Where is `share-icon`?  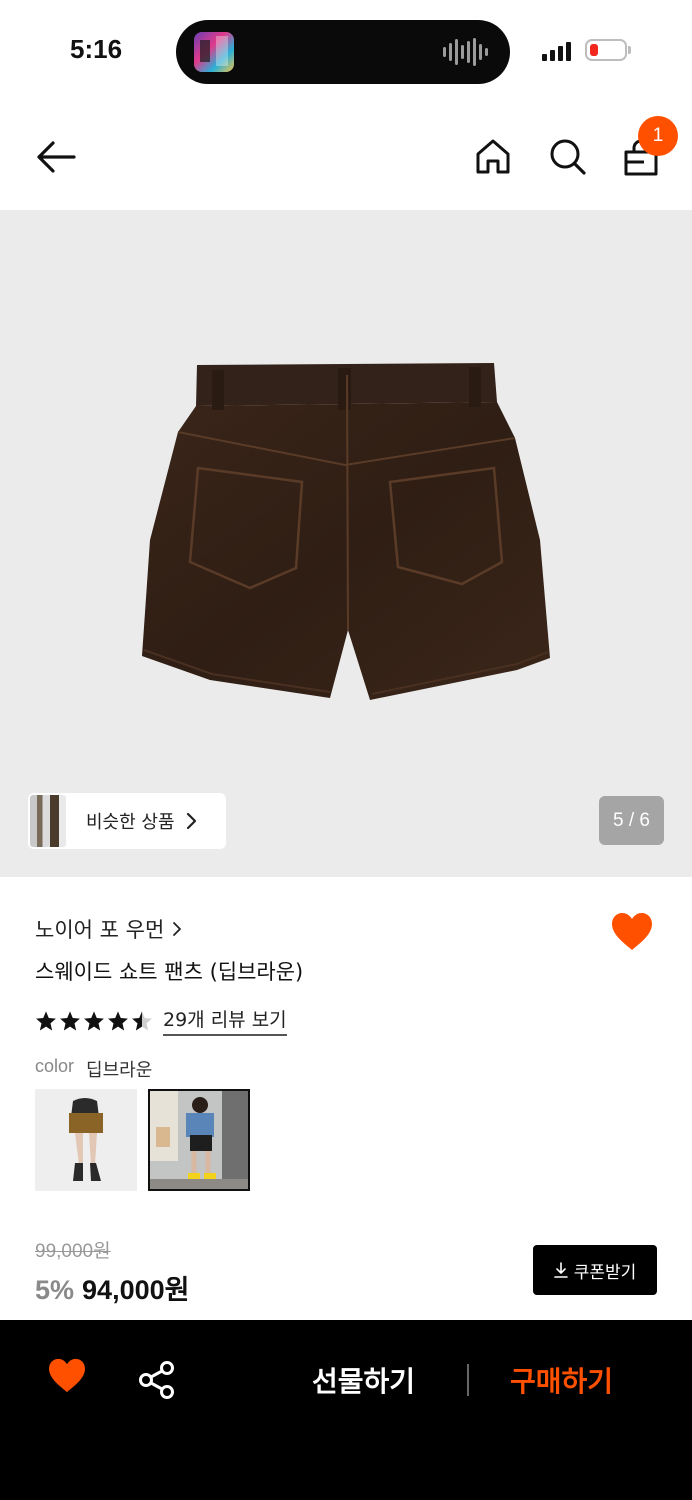
share-icon is located at coordinates (157, 1380).